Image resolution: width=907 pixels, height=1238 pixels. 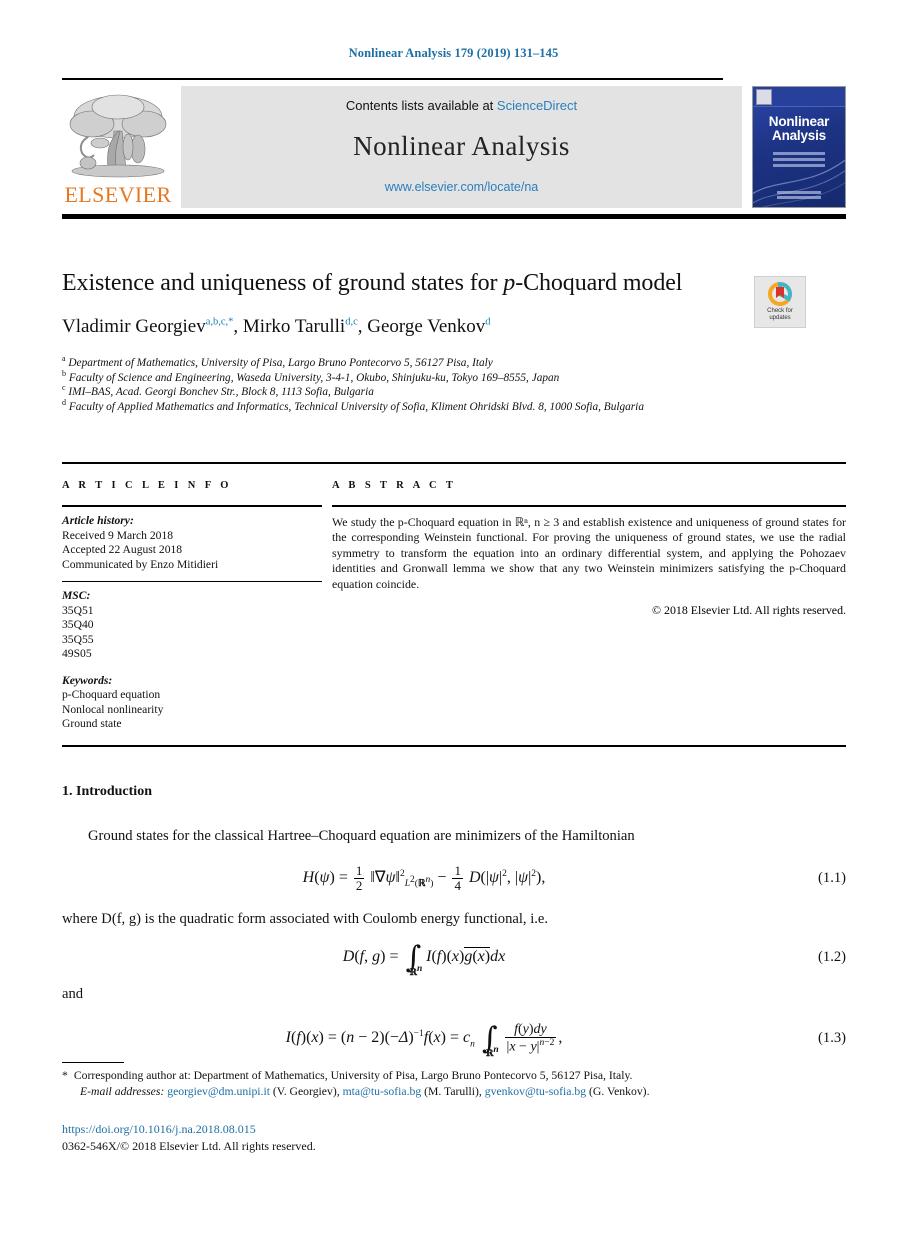 What do you see at coordinates (419, 105) in the screenshot?
I see `contents-prefix: Contents lists available at` at bounding box center [419, 105].